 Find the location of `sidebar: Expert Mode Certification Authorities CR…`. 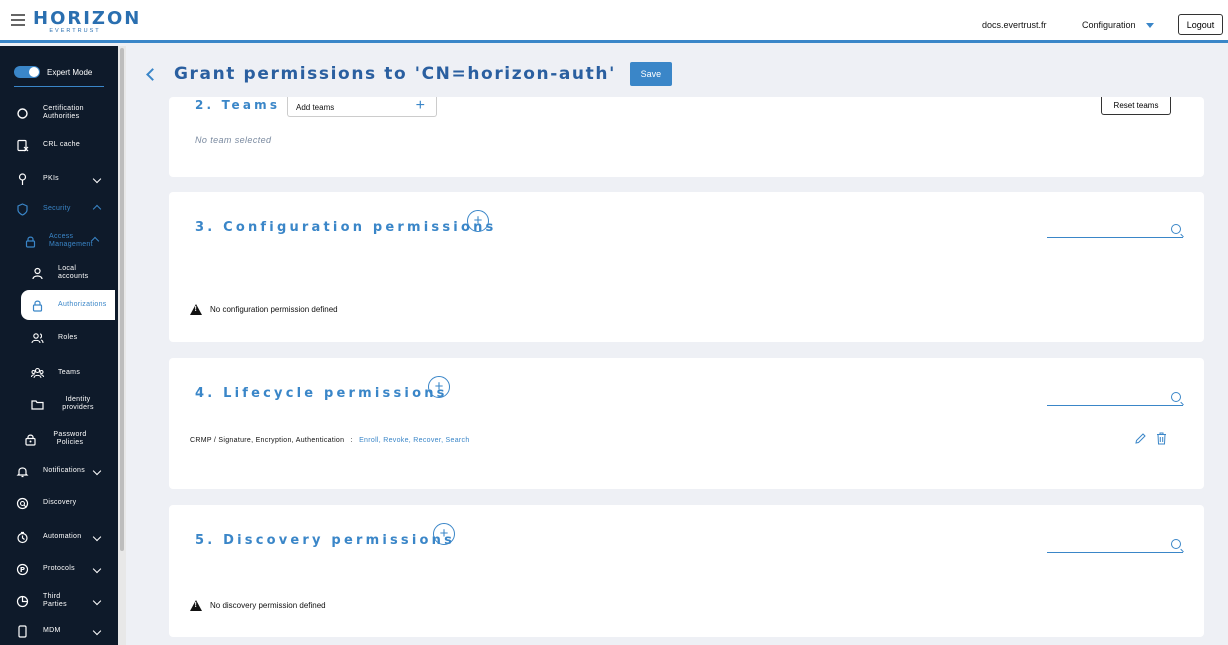

sidebar: Expert Mode Certification Authorities CR… is located at coordinates (59, 345).